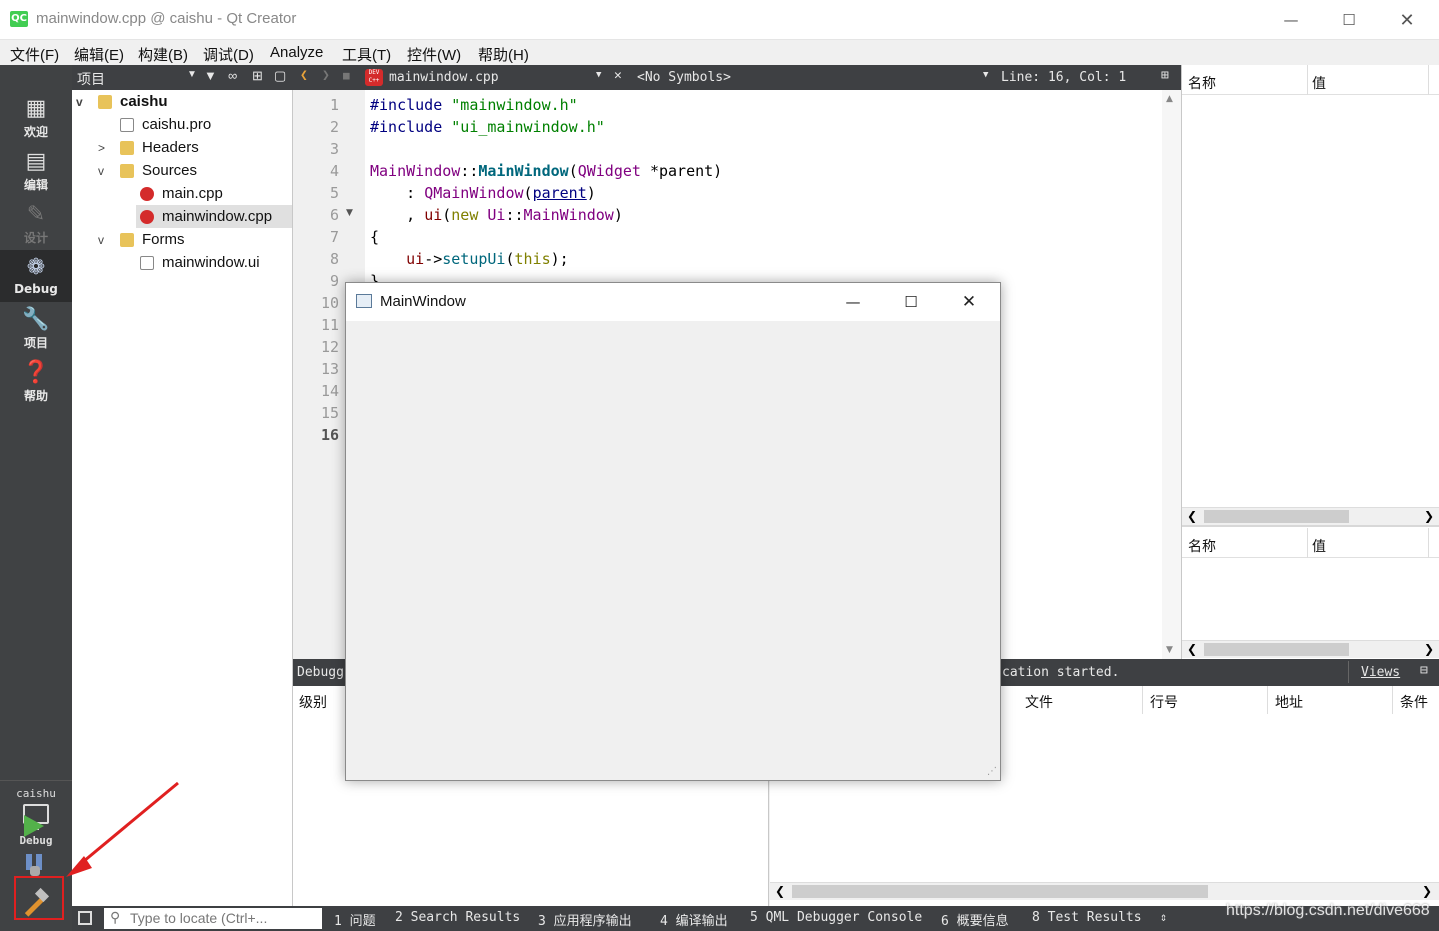 The height and width of the screenshot is (931, 1439). What do you see at coordinates (122, 829) in the screenshot?
I see `annotation-arrow` at bounding box center [122, 829].